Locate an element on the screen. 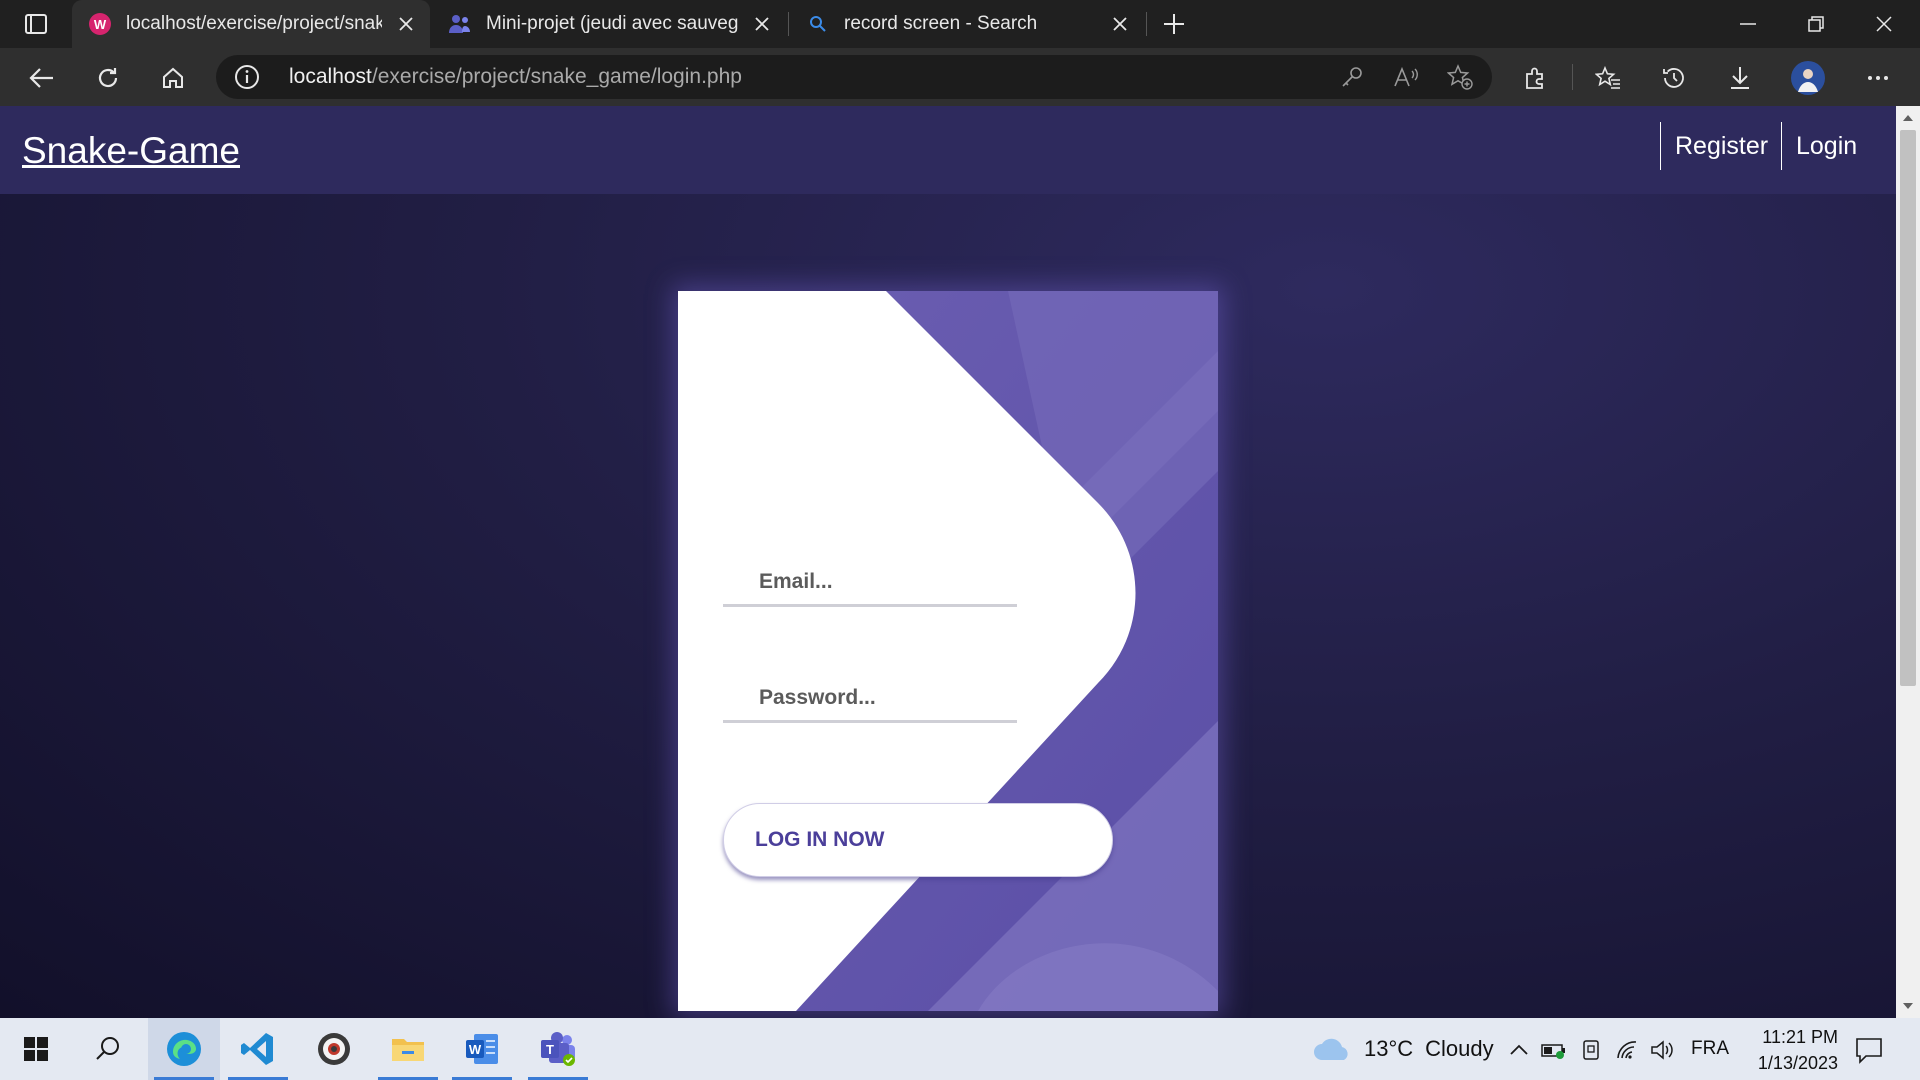 Image resolution: width=1920 pixels, height=1080 pixels. cloud-icon is located at coordinates (1331, 1049).